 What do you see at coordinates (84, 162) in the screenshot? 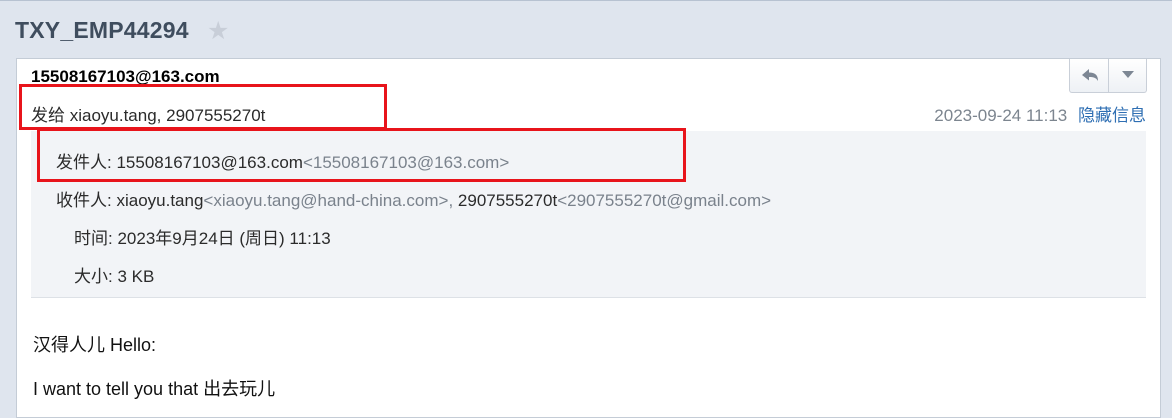
I see `from-label: 发件人:` at bounding box center [84, 162].